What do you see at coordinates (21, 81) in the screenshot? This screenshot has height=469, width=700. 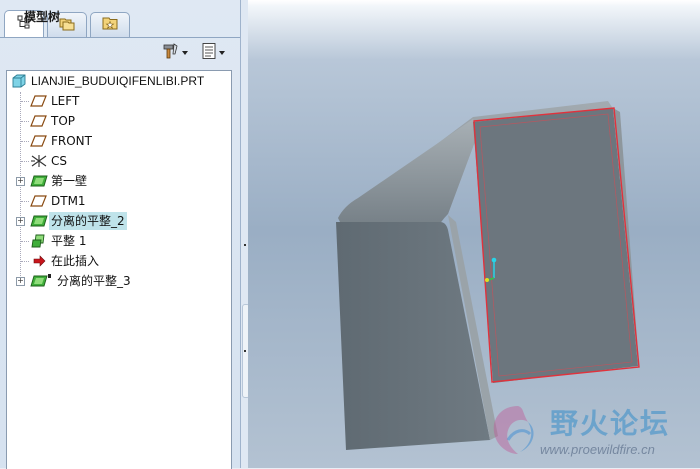 I see `part-icon` at bounding box center [21, 81].